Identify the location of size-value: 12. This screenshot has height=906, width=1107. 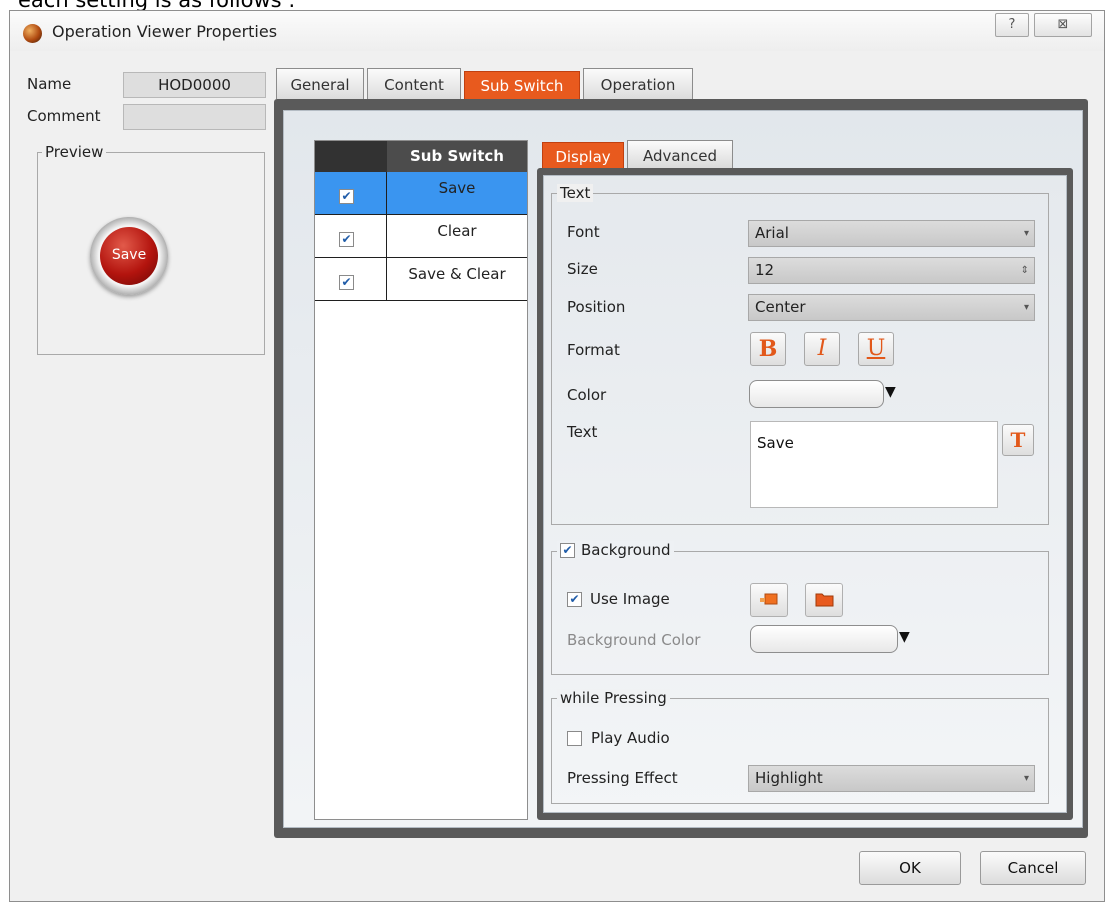
(765, 270).